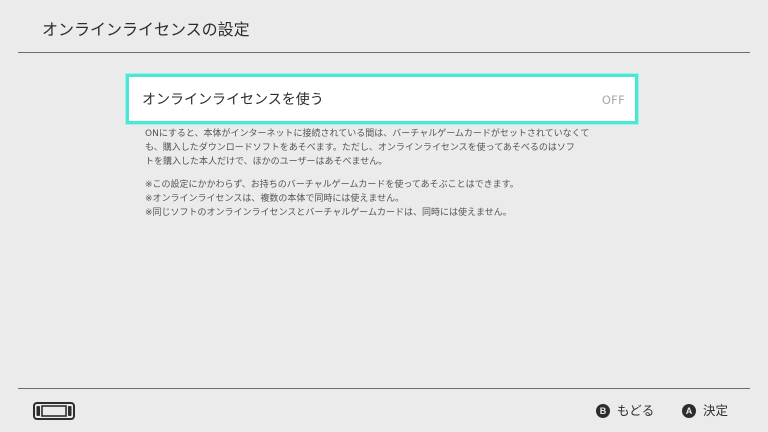 The height and width of the screenshot is (432, 768). I want to click on online-license-toggle-row: オンラインライセンスを使う OFF, so click(382, 99).